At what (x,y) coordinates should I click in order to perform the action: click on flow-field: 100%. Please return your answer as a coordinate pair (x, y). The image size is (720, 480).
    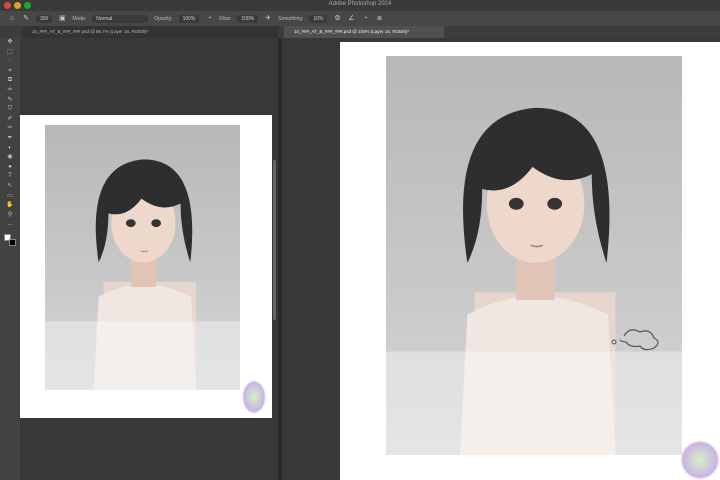
    Looking at the image, I should click on (248, 18).